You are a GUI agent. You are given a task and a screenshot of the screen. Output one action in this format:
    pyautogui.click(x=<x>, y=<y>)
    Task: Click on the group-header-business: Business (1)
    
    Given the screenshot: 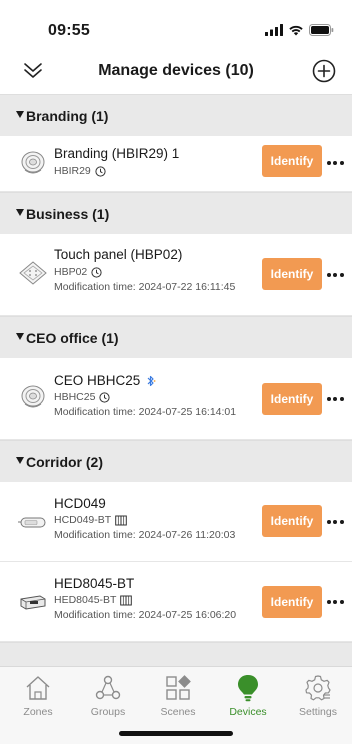 What is the action you would take?
    pyautogui.click(x=176, y=213)
    